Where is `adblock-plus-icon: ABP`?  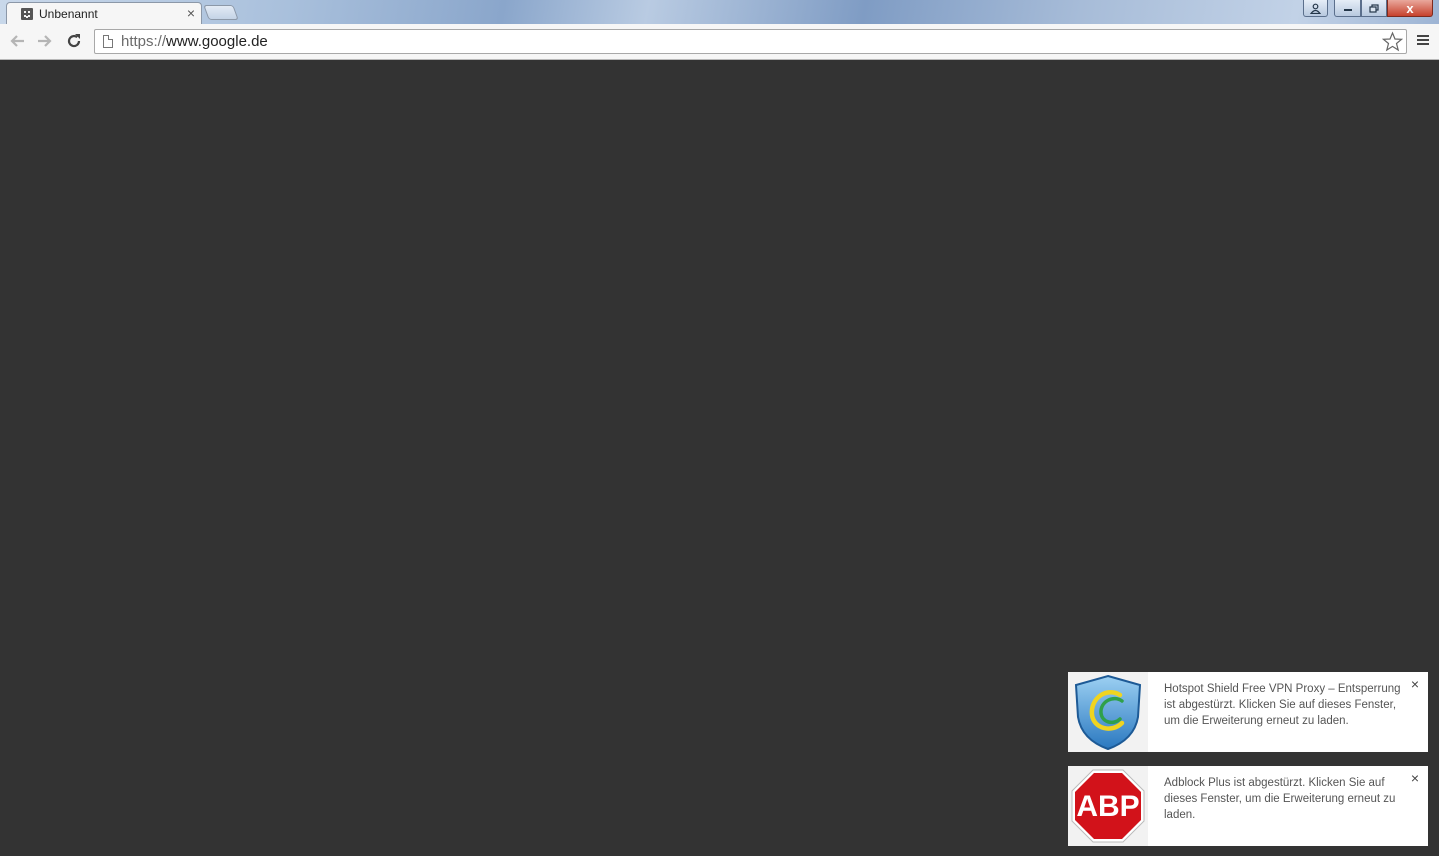
adblock-plus-icon: ABP is located at coordinates (1108, 806).